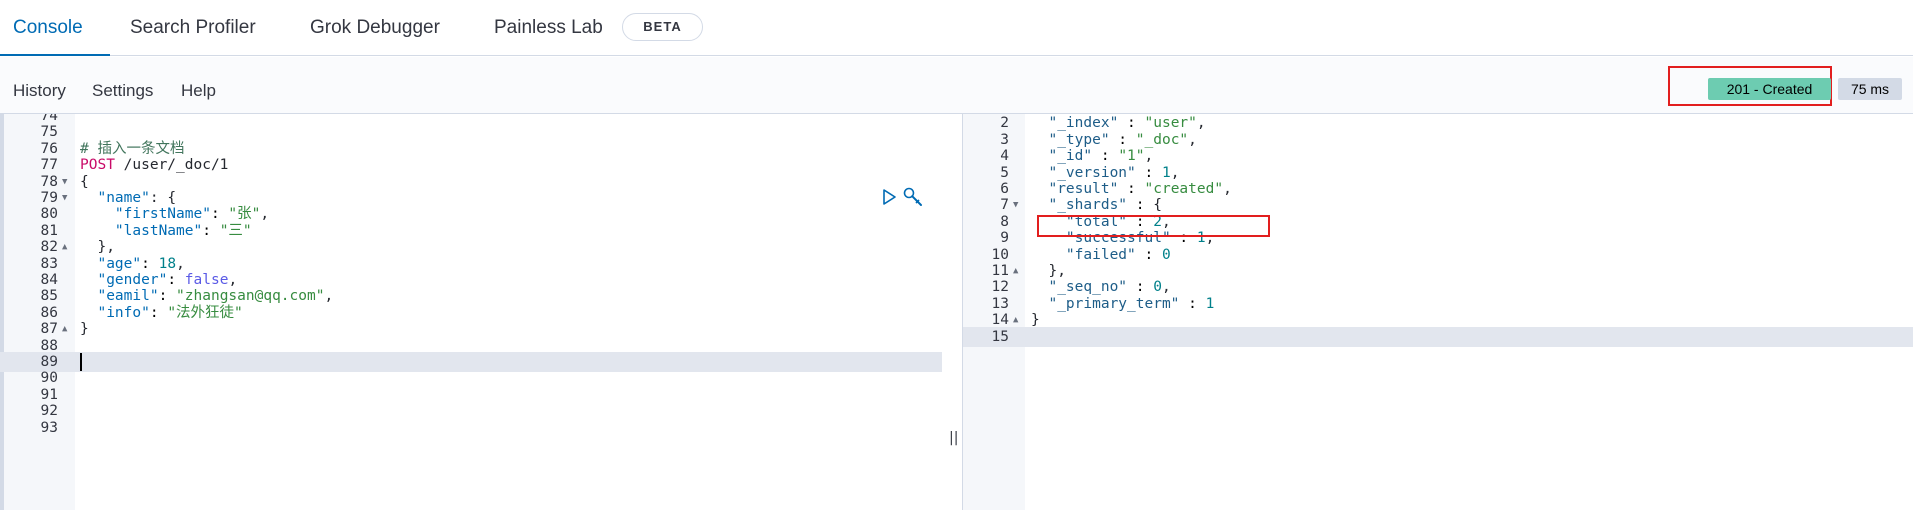  Describe the element at coordinates (548, 28) in the screenshot. I see `tab-painless-lab: Painless Lab` at that location.